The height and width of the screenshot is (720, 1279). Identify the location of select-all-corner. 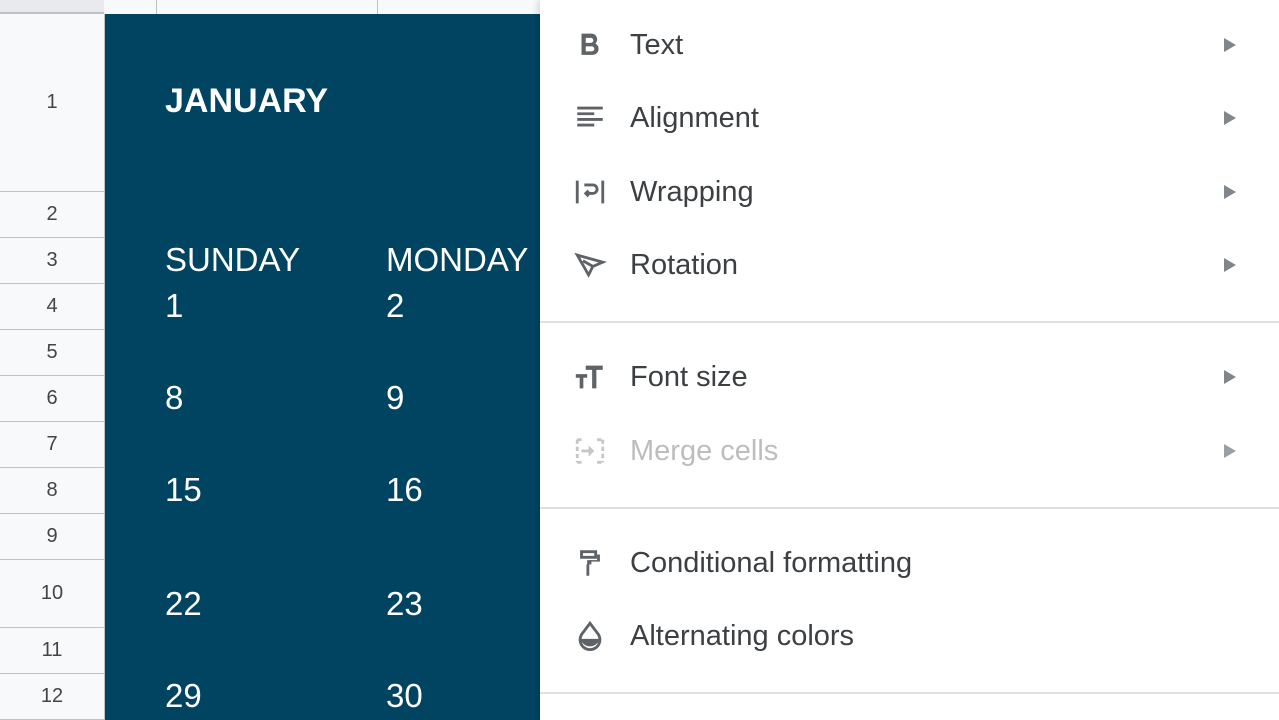
(52, 7).